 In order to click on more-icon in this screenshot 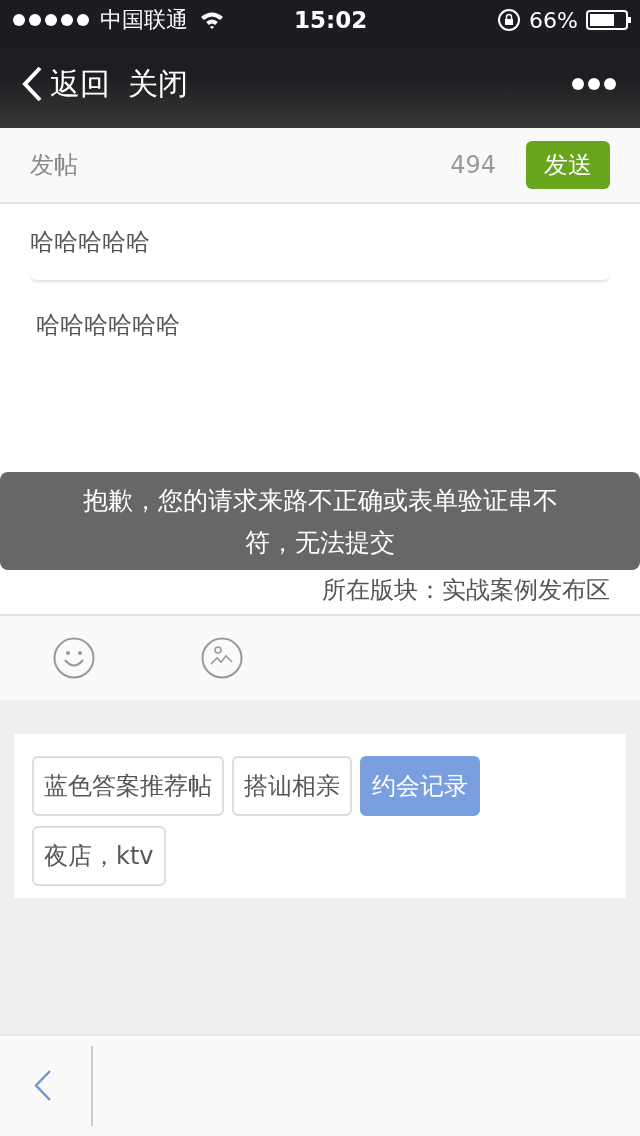, I will do `click(594, 84)`.